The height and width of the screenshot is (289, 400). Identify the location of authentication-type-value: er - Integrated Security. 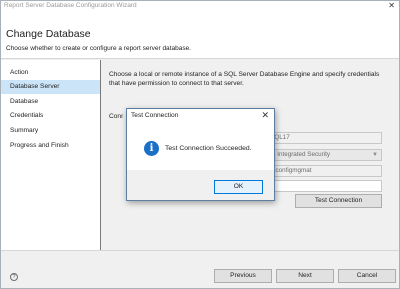
(298, 154).